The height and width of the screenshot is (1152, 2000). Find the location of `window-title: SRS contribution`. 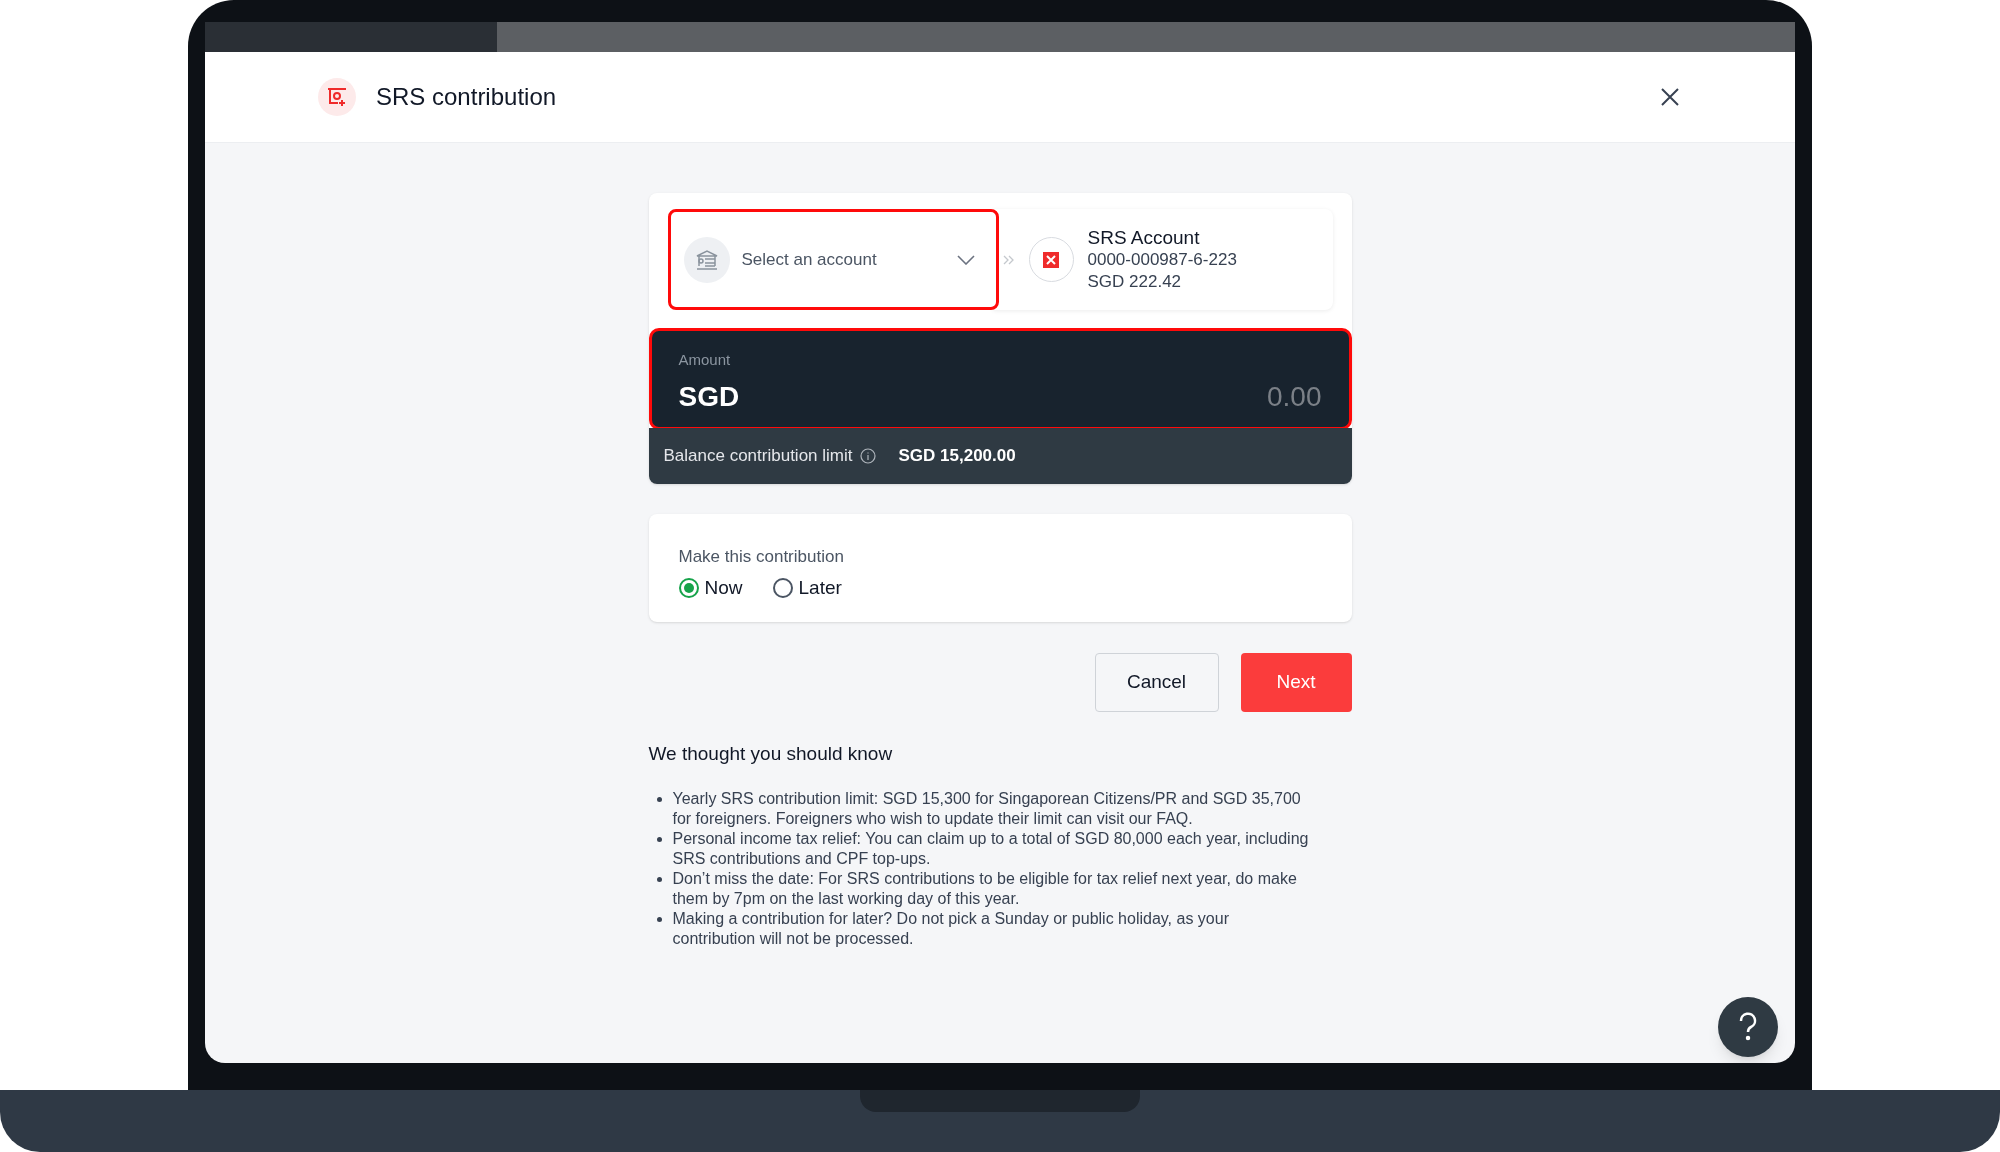

window-title: SRS contribution is located at coordinates (466, 97).